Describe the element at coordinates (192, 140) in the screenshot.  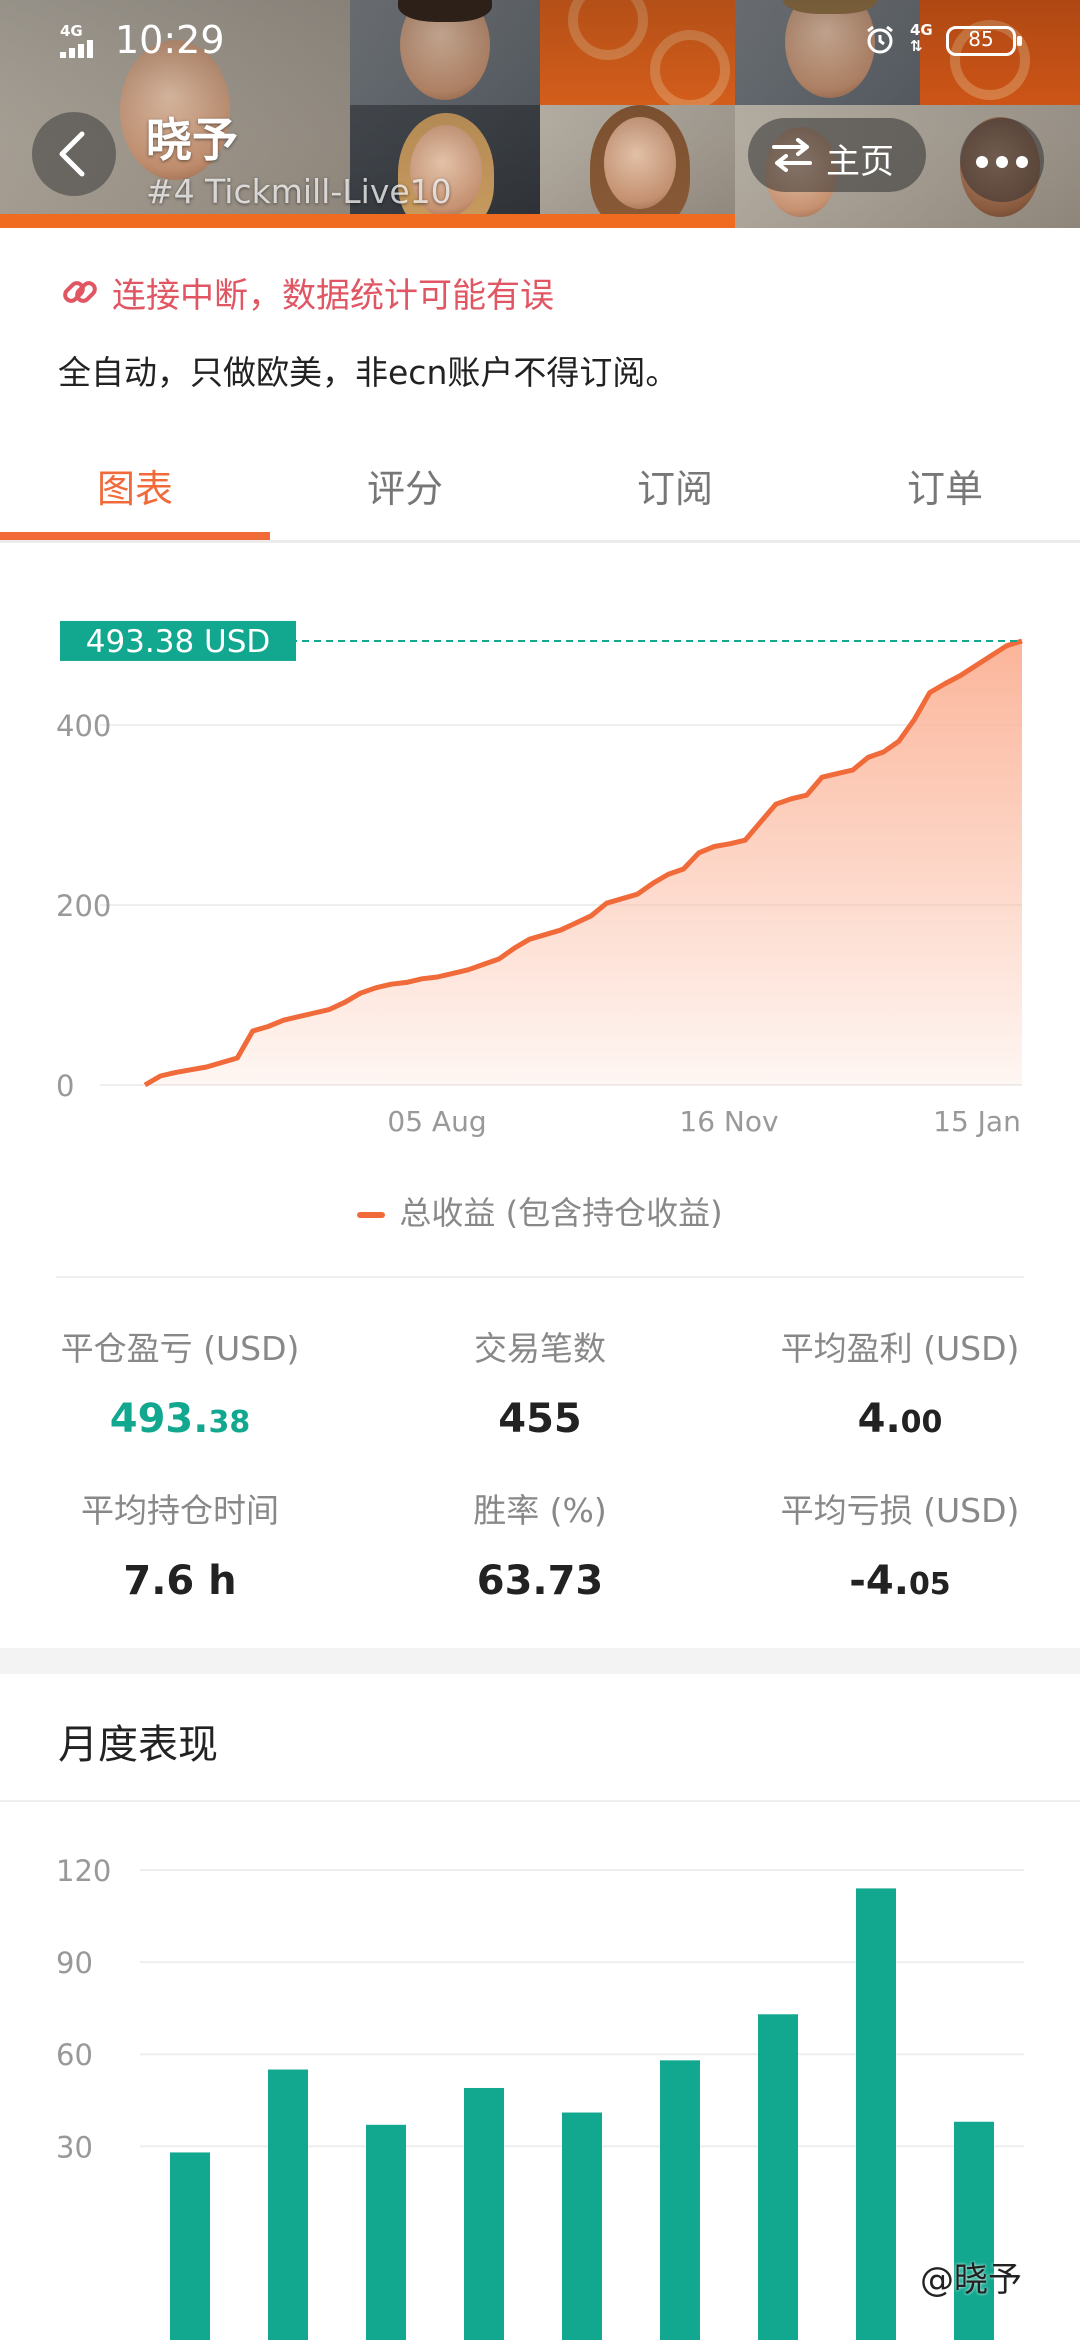
I see `trader-name: 晓予` at that location.